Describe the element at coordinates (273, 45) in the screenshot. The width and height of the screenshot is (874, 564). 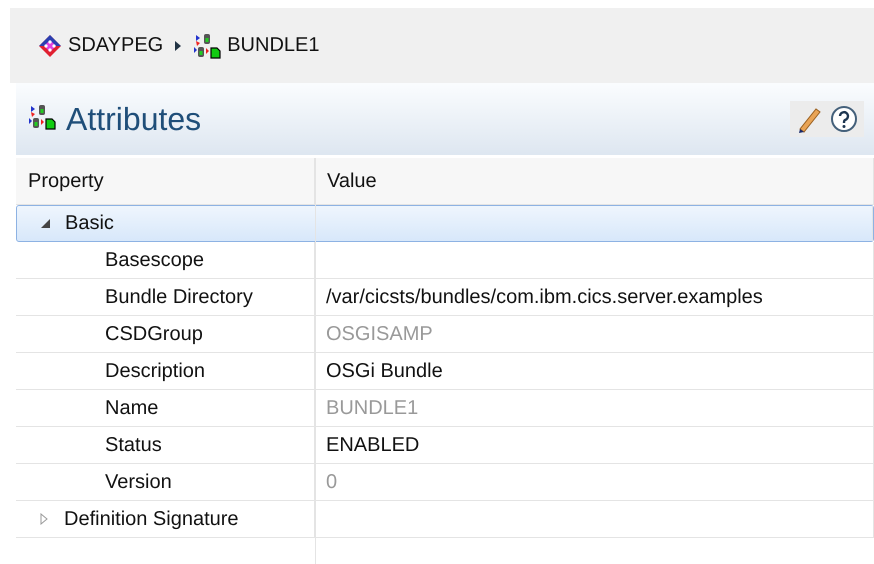
I see `breadcrumb-link: BUNDLE1` at that location.